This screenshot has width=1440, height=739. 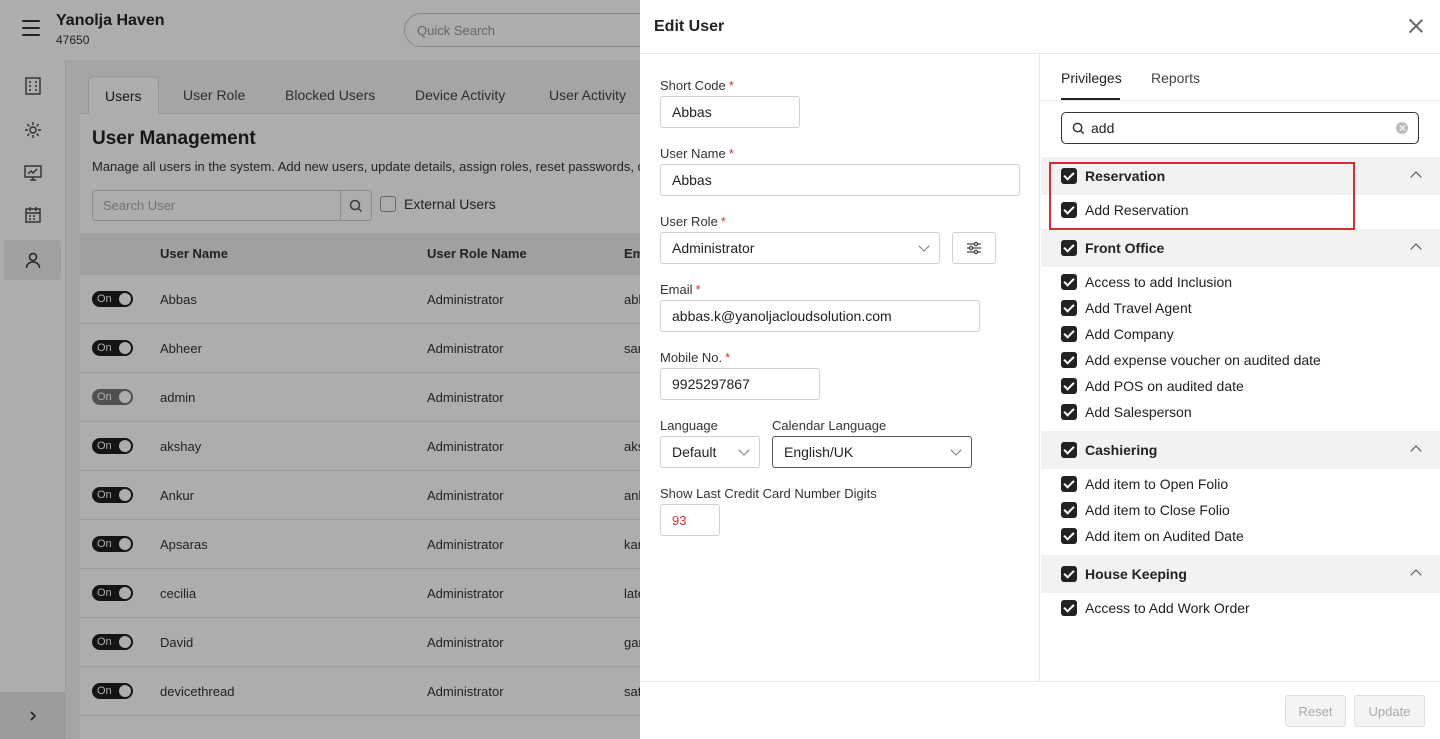 I want to click on modal-title: Edit User, so click(x=689, y=26).